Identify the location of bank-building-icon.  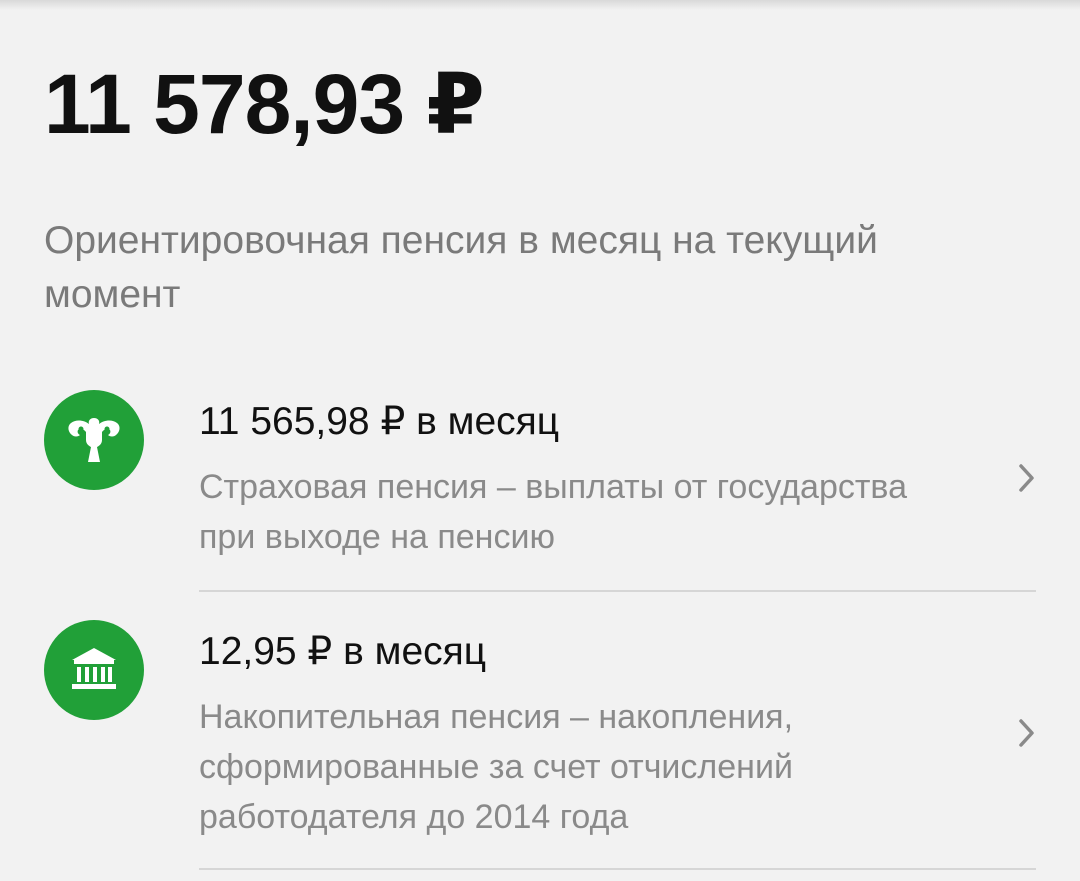
(94, 670).